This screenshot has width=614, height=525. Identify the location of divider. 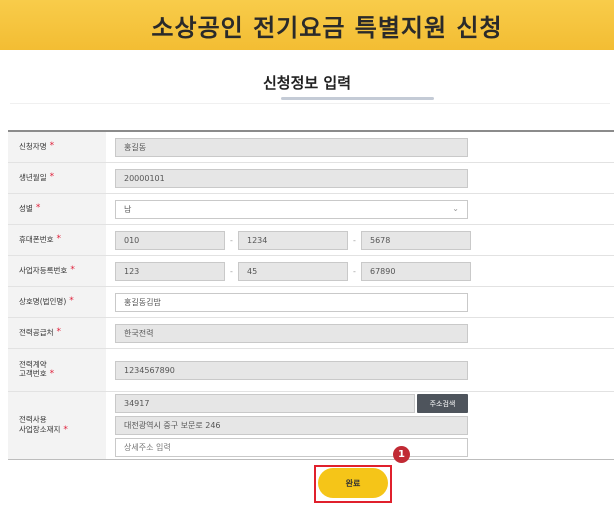
(310, 103).